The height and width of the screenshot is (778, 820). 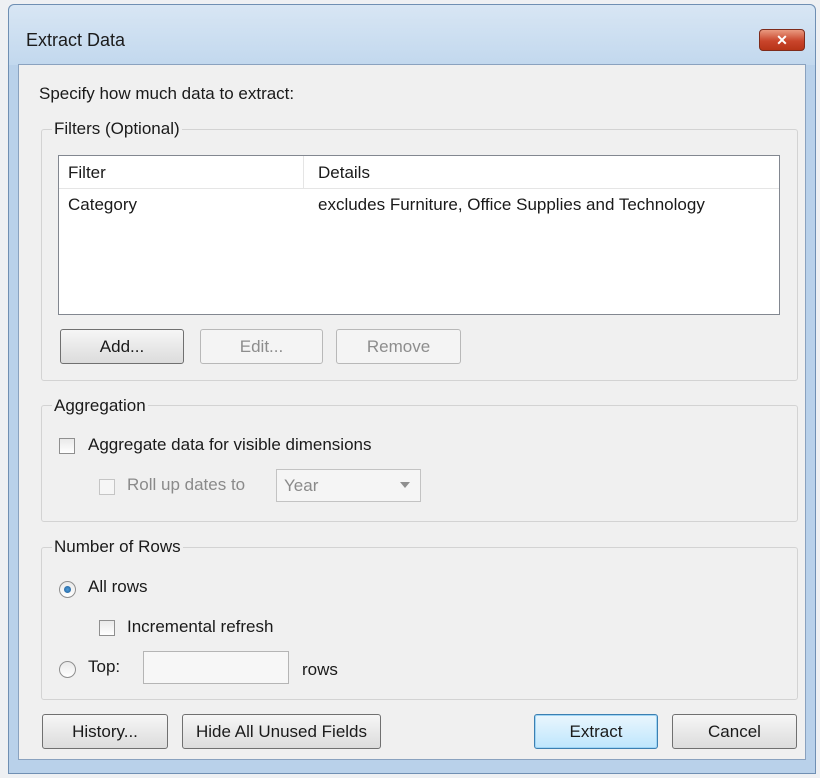 I want to click on all-rows-radio, so click(x=67, y=589).